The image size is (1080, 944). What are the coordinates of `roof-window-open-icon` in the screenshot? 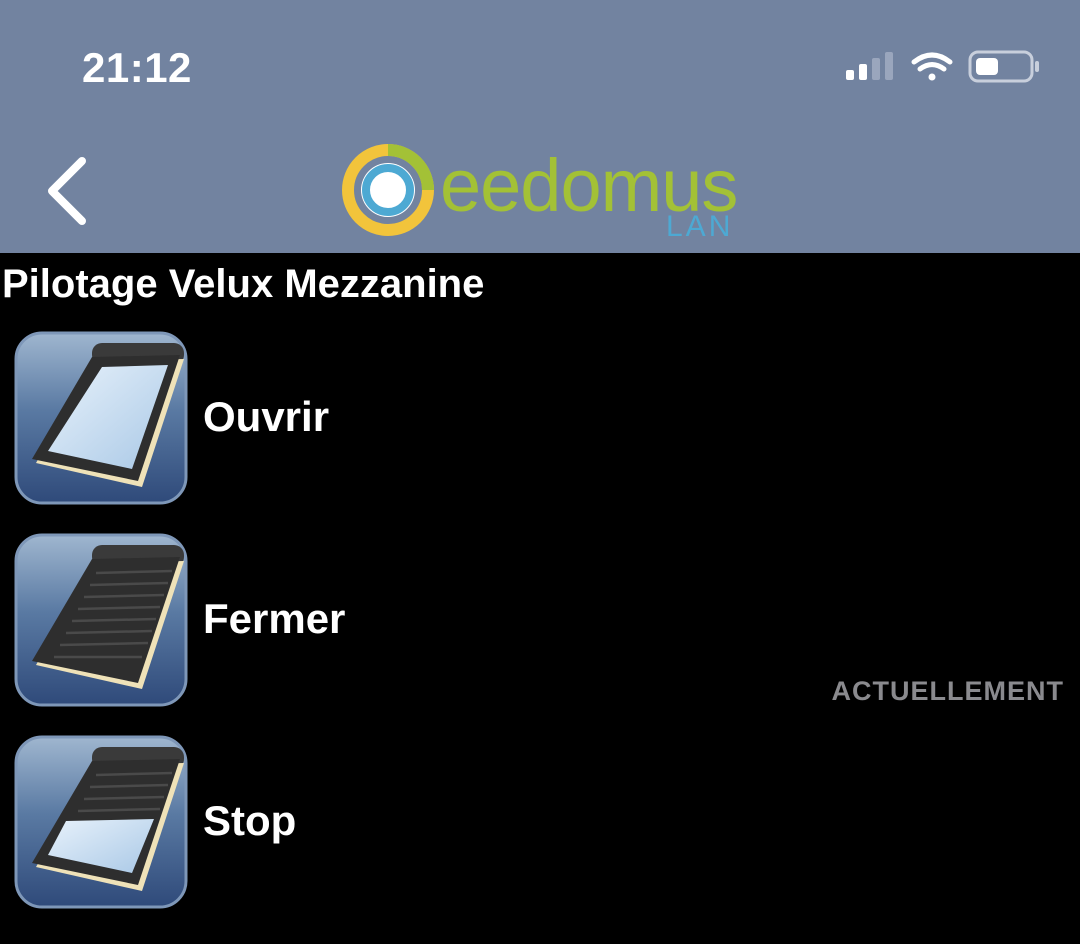 It's located at (101, 418).